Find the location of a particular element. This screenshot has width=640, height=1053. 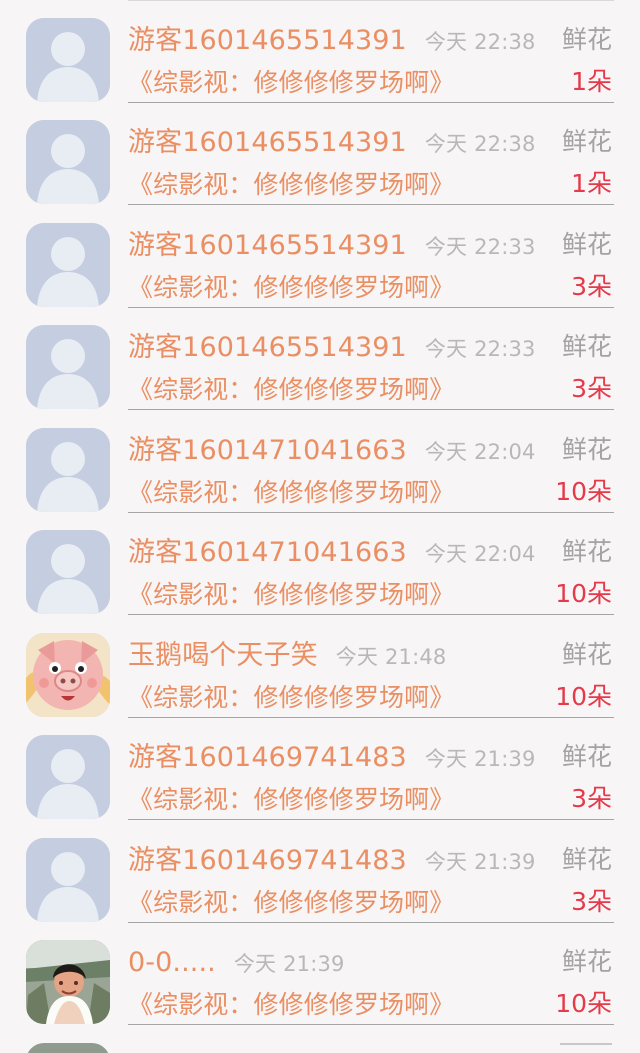

gift-label-fragment is located at coordinates (586, 1048).